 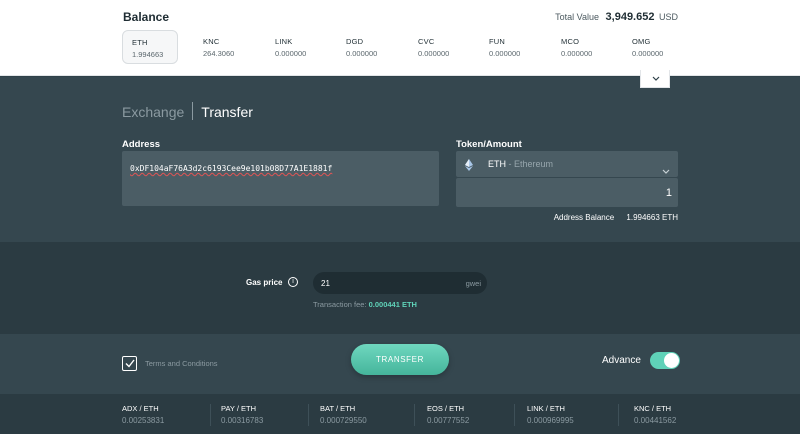 What do you see at coordinates (187, 112) in the screenshot?
I see `mode-tabs: Exchange Transfer` at bounding box center [187, 112].